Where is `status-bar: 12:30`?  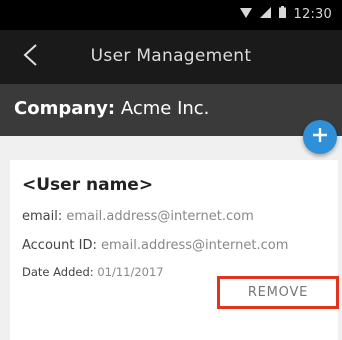 status-bar: 12:30 is located at coordinates (171, 15).